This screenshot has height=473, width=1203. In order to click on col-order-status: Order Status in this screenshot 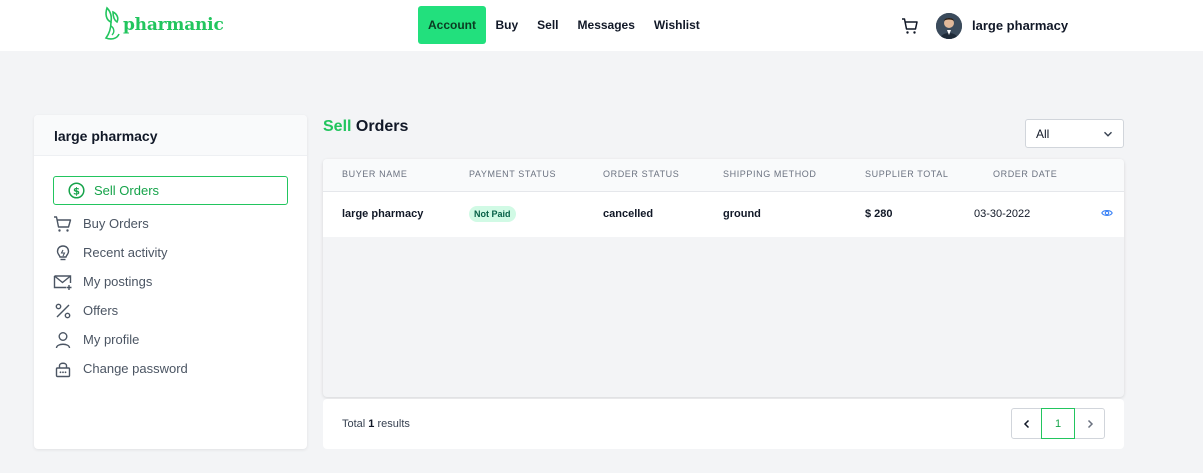, I will do `click(641, 174)`.